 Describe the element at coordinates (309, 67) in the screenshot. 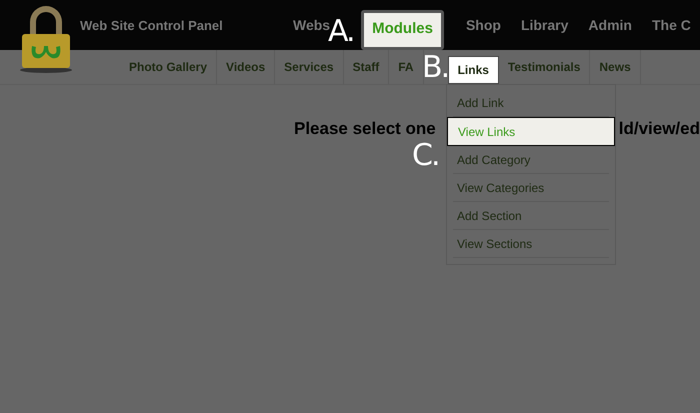

I see `subnav-tab: Services` at that location.